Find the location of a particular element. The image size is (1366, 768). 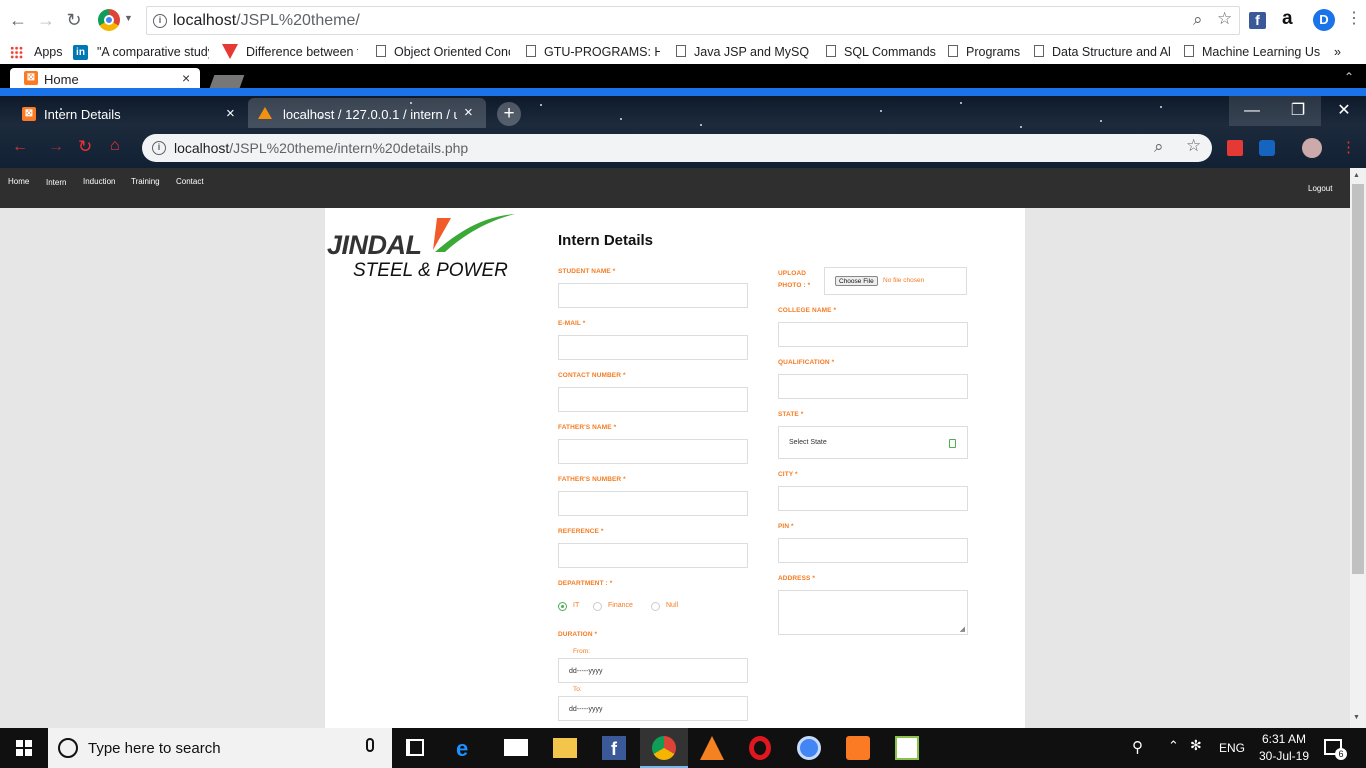

scroll-up-icon: ▲ is located at coordinates (1356, 175).